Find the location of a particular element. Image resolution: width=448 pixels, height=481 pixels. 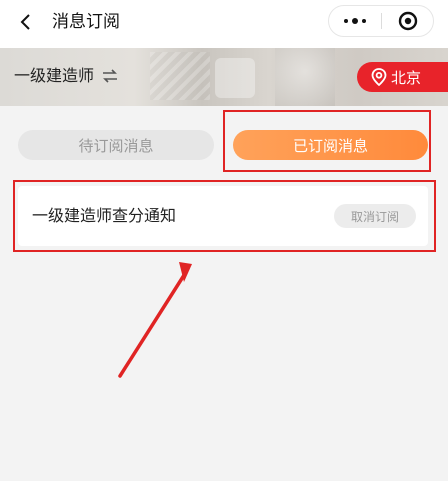

back-button is located at coordinates (25, 22).